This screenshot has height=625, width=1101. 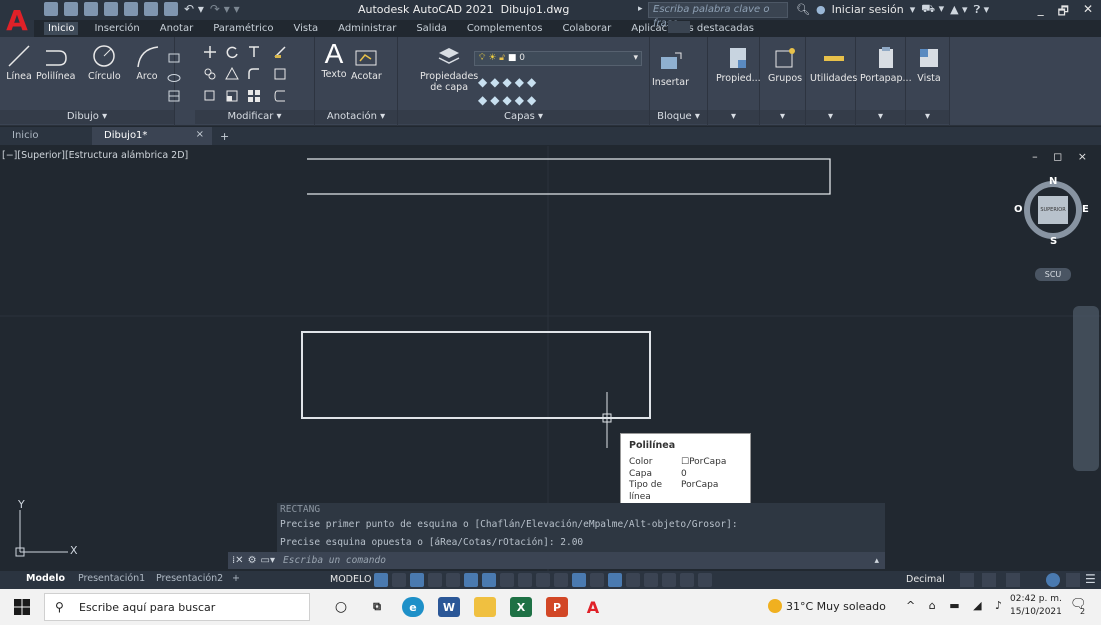 I want to click on model-space-toggle: MODELO, so click(x=350, y=579).